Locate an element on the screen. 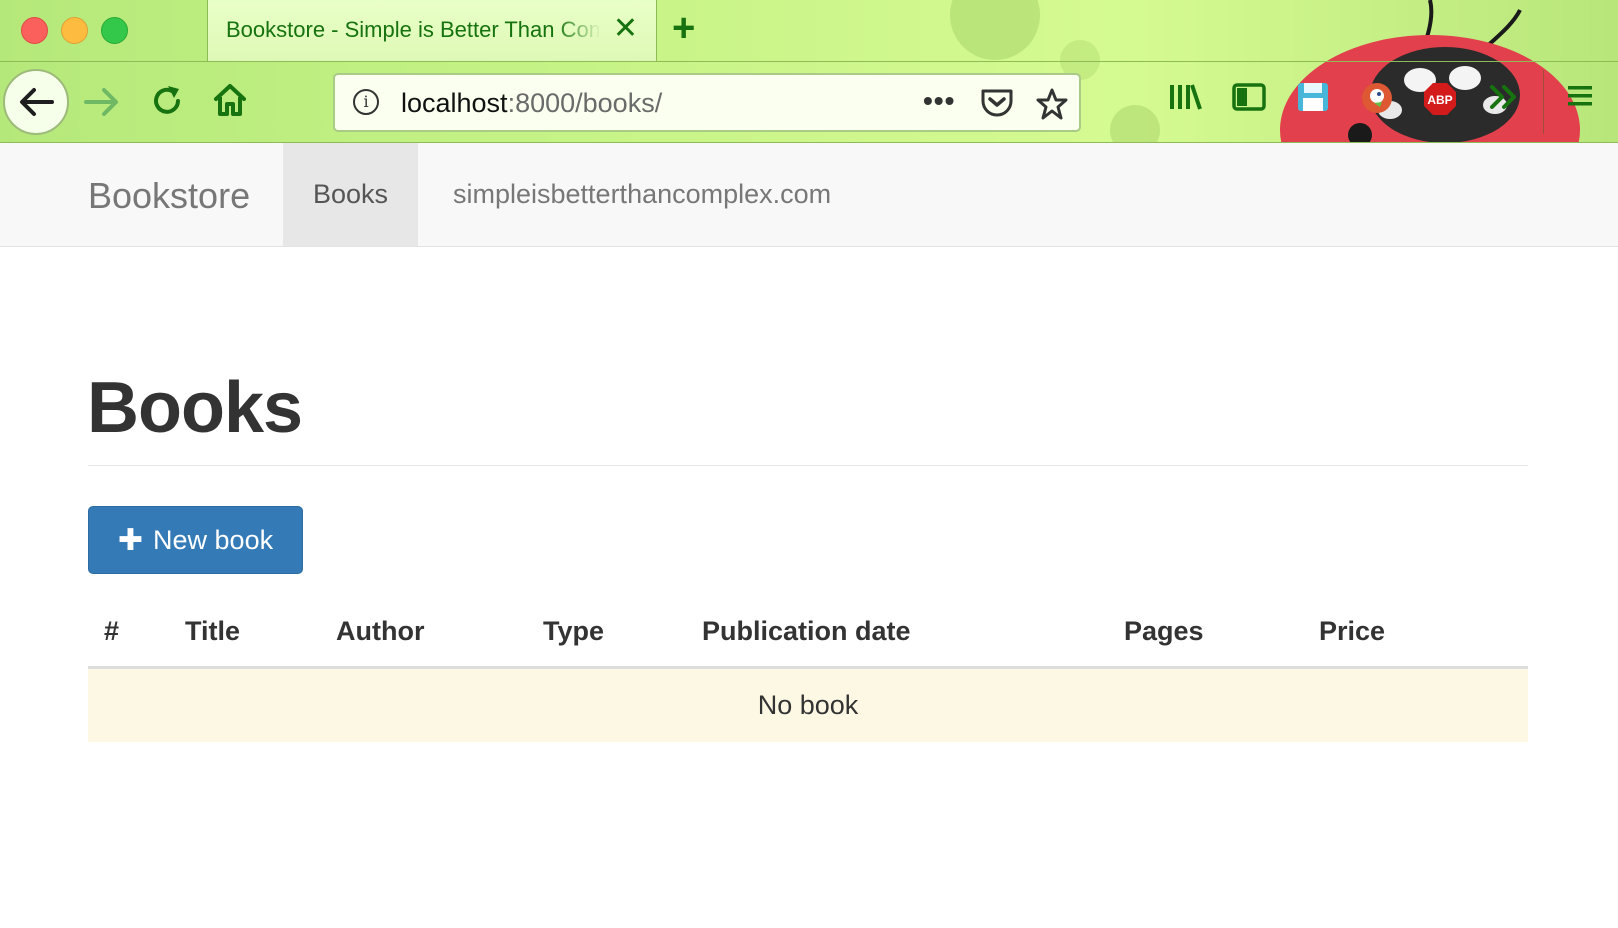 The height and width of the screenshot is (928, 1618). close-window-button is located at coordinates (34, 30).